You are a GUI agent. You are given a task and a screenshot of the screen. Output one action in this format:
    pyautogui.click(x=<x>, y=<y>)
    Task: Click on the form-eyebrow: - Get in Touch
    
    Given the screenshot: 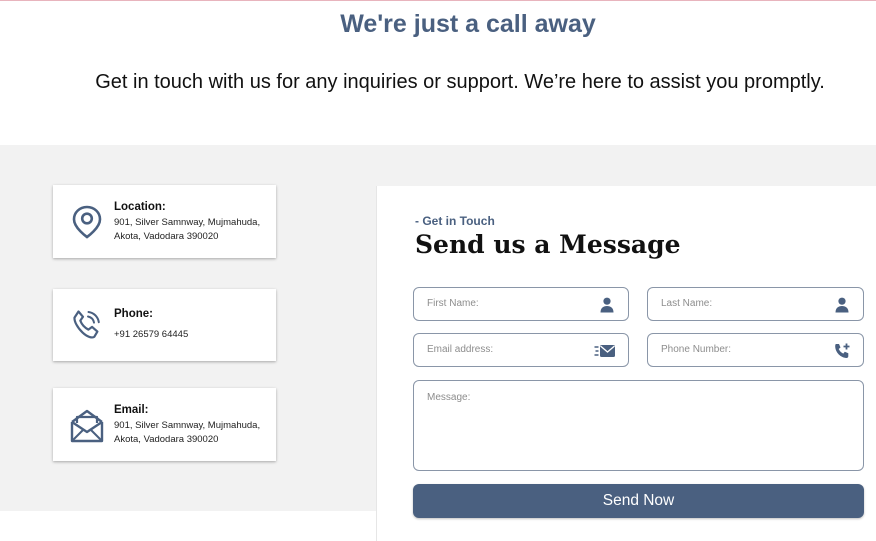 What is the action you would take?
    pyautogui.click(x=455, y=221)
    